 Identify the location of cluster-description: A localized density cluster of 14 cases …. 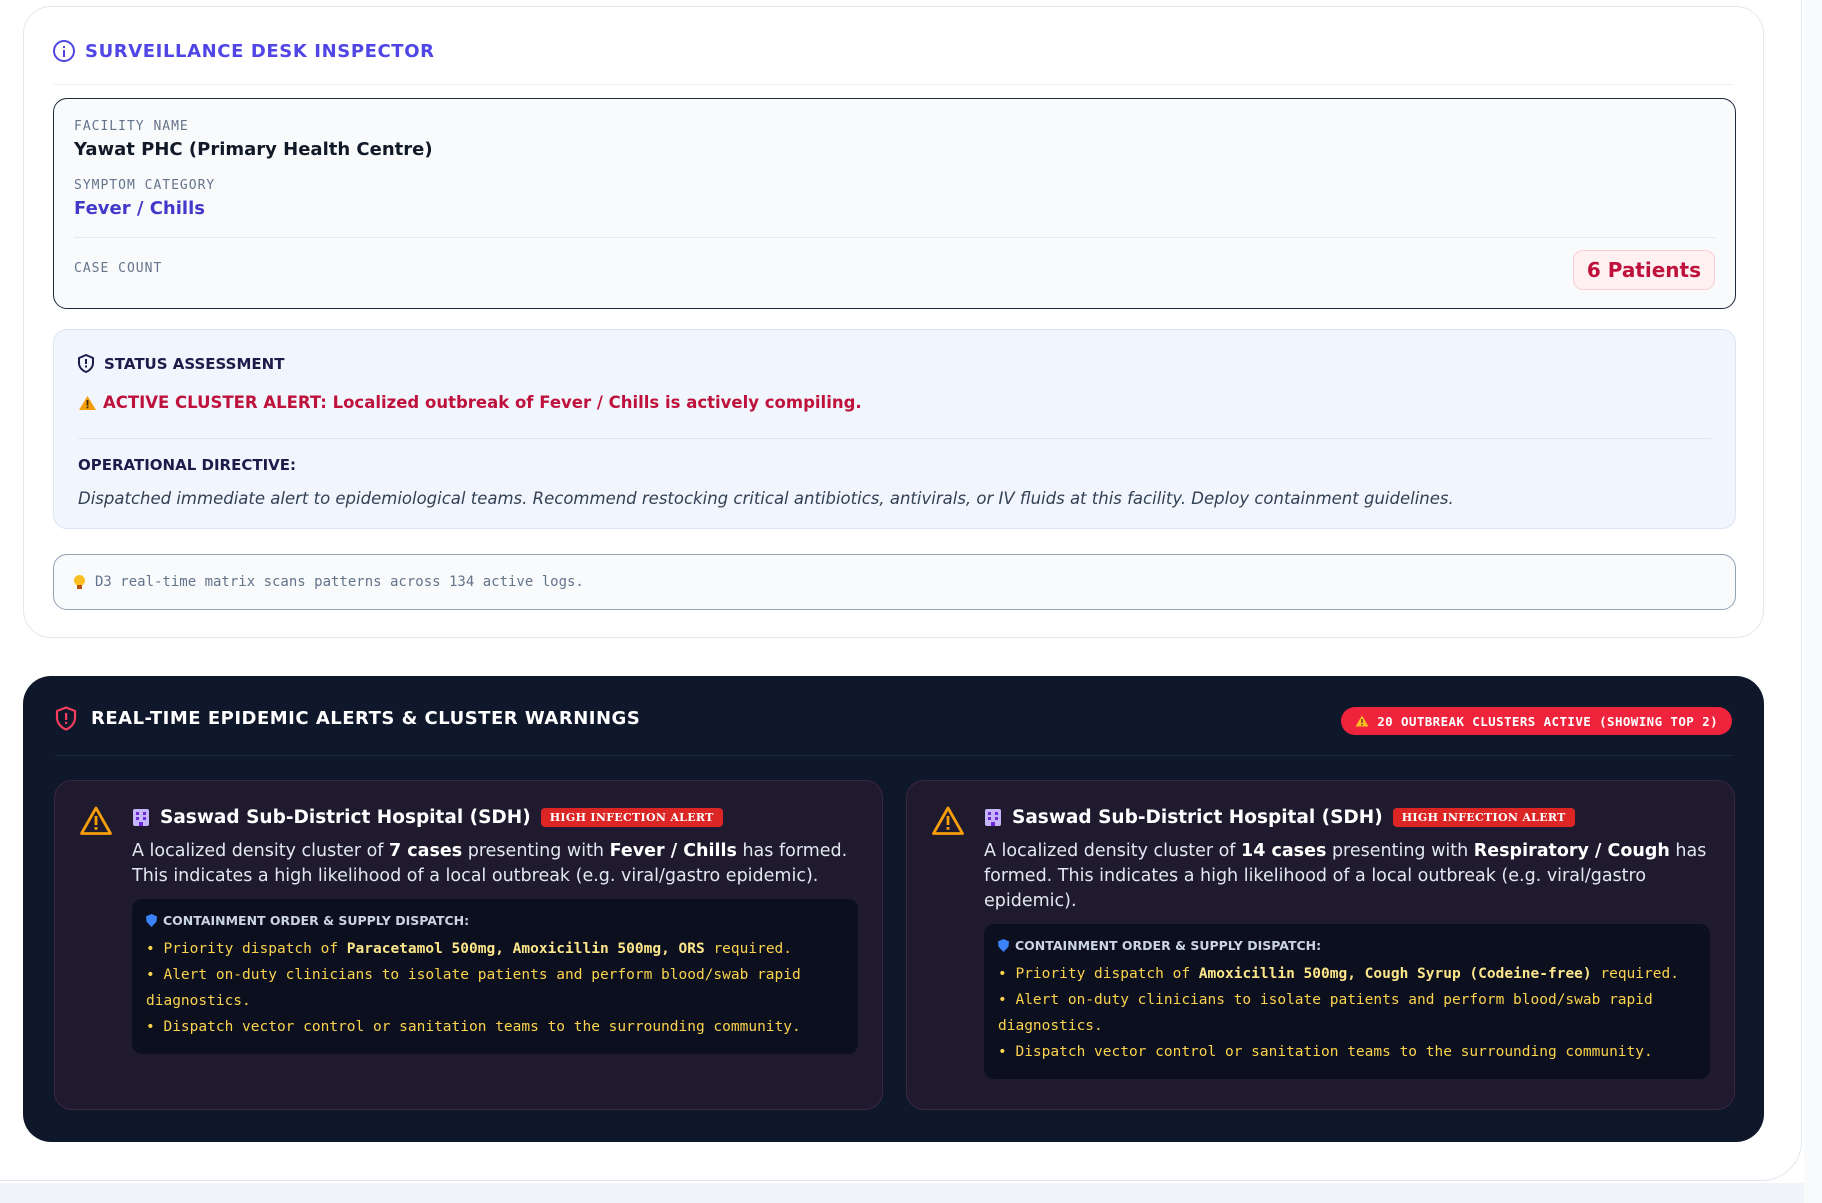
(1347, 876).